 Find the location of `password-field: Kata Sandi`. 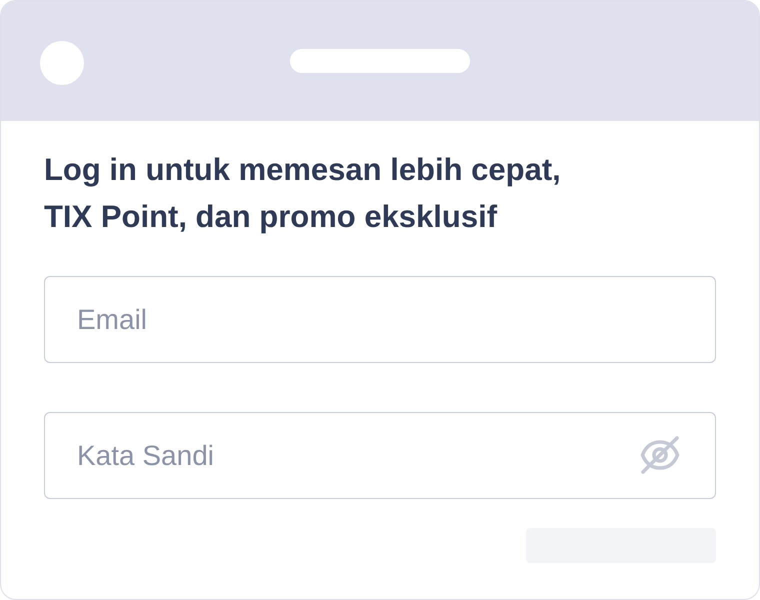

password-field: Kata Sandi is located at coordinates (380, 455).